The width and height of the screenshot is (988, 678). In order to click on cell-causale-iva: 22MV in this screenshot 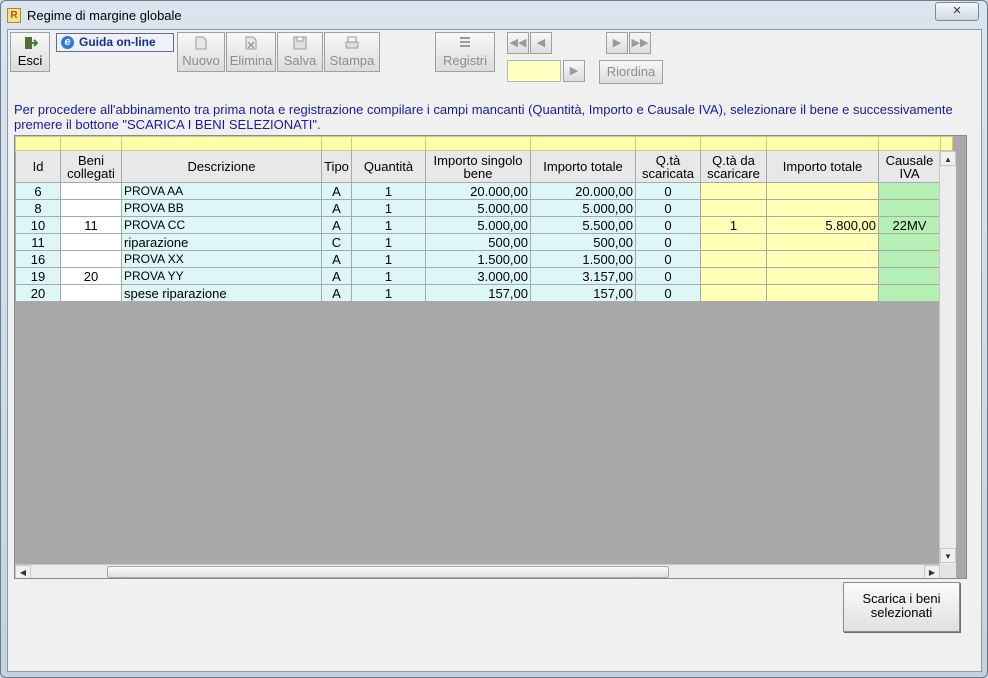, I will do `click(909, 225)`.